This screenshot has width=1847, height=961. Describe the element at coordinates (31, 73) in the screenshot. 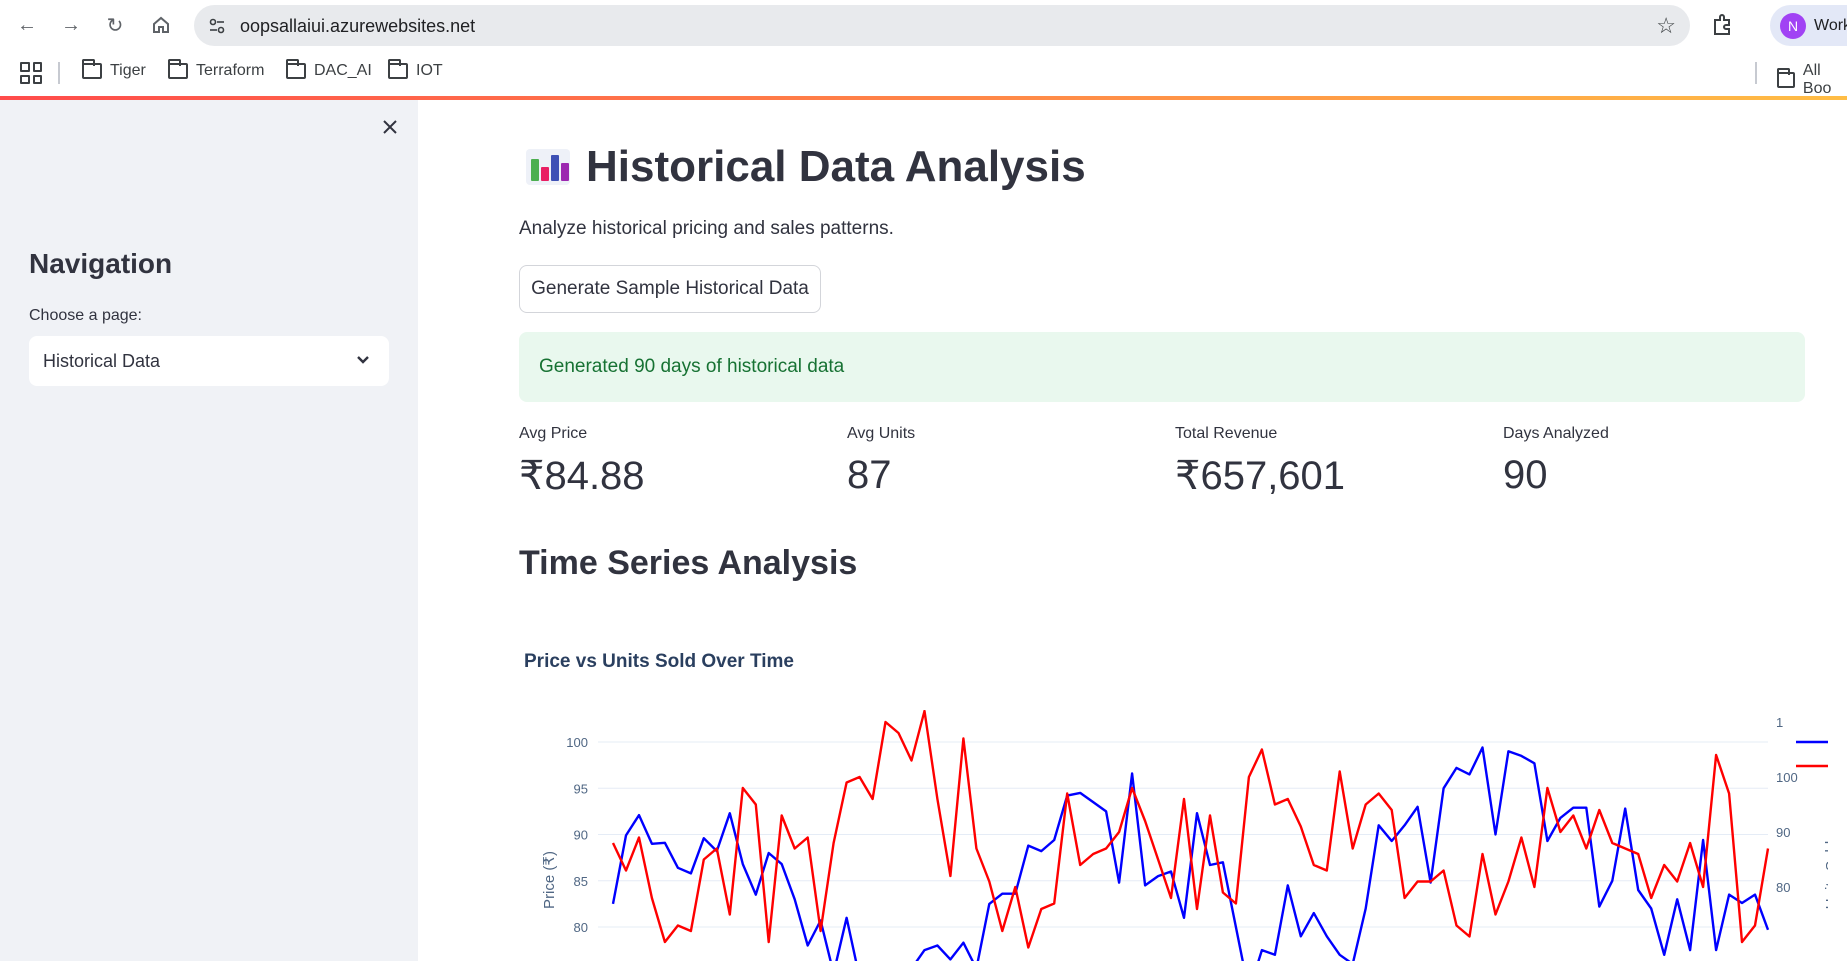

I see `apps-grid-icon` at that location.